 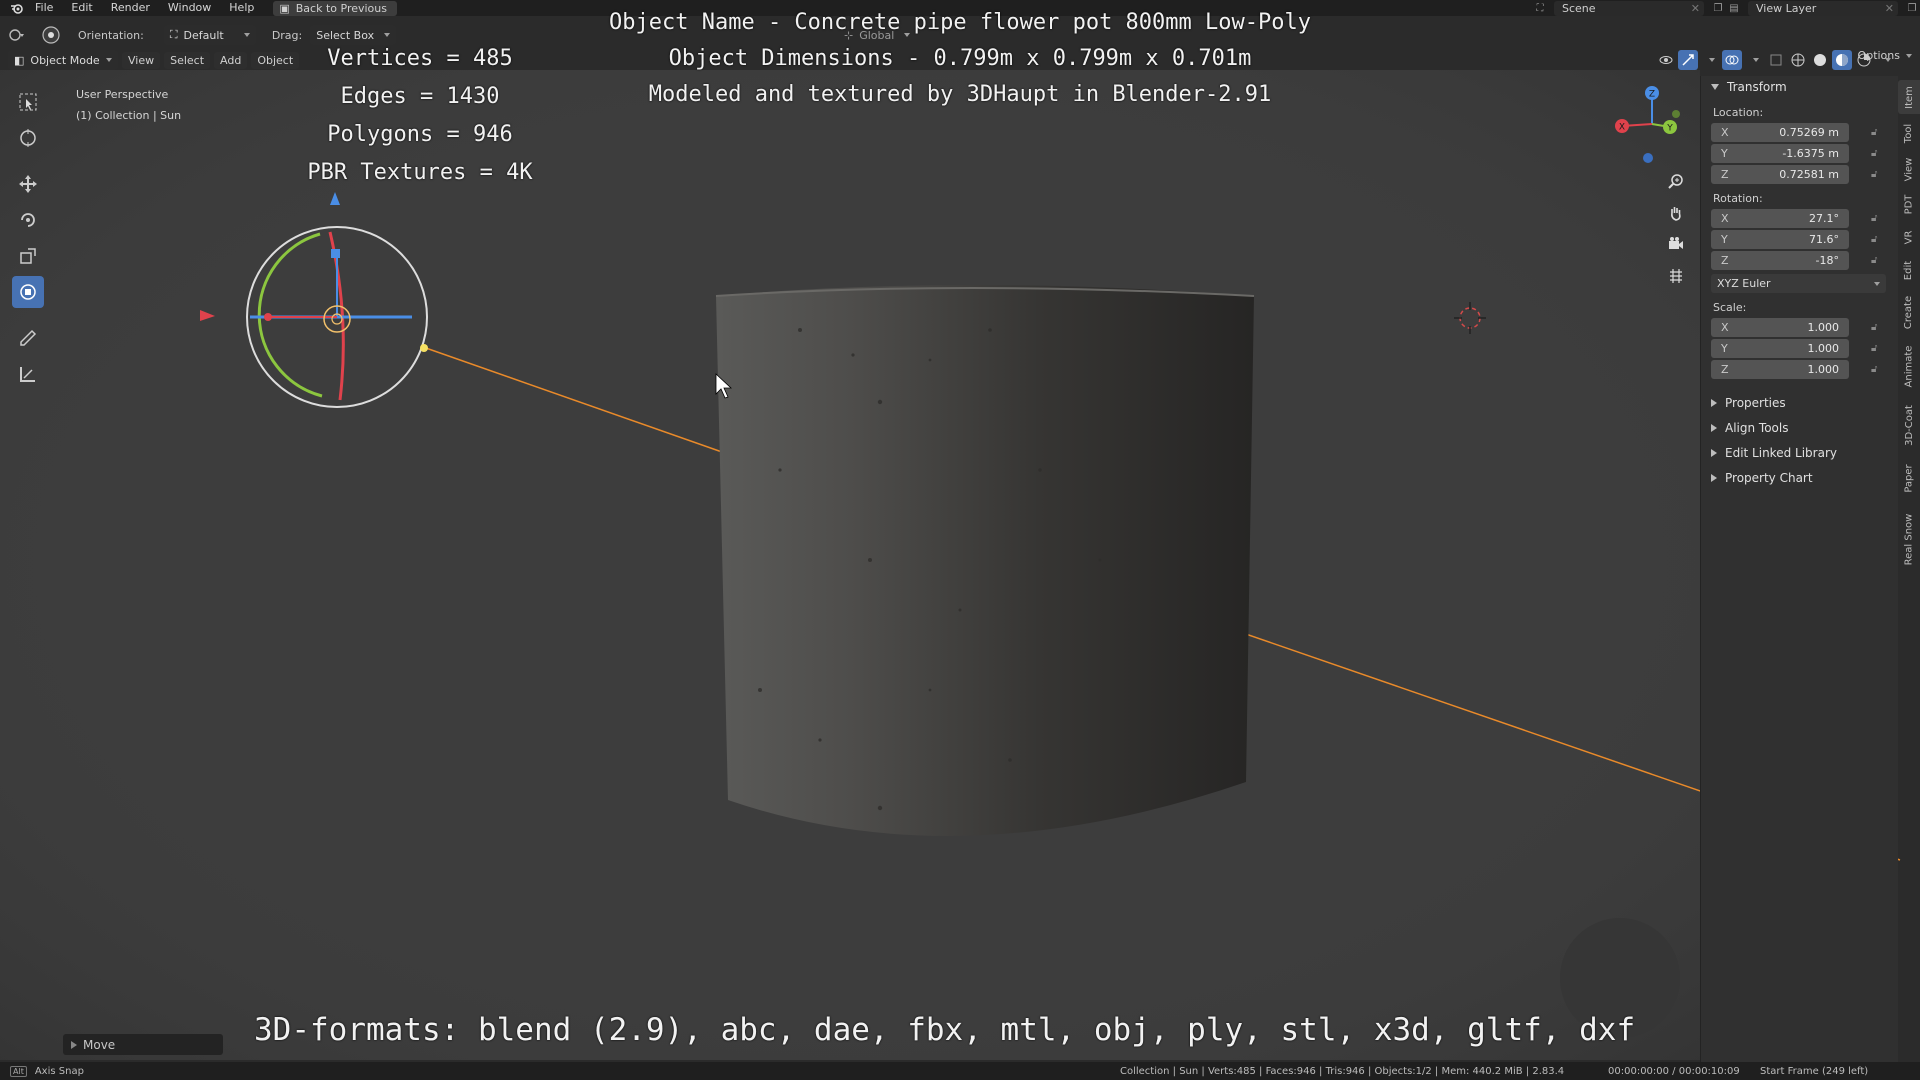 What do you see at coordinates (1909, 539) in the screenshot?
I see `tab-real-snow: Real Snow` at bounding box center [1909, 539].